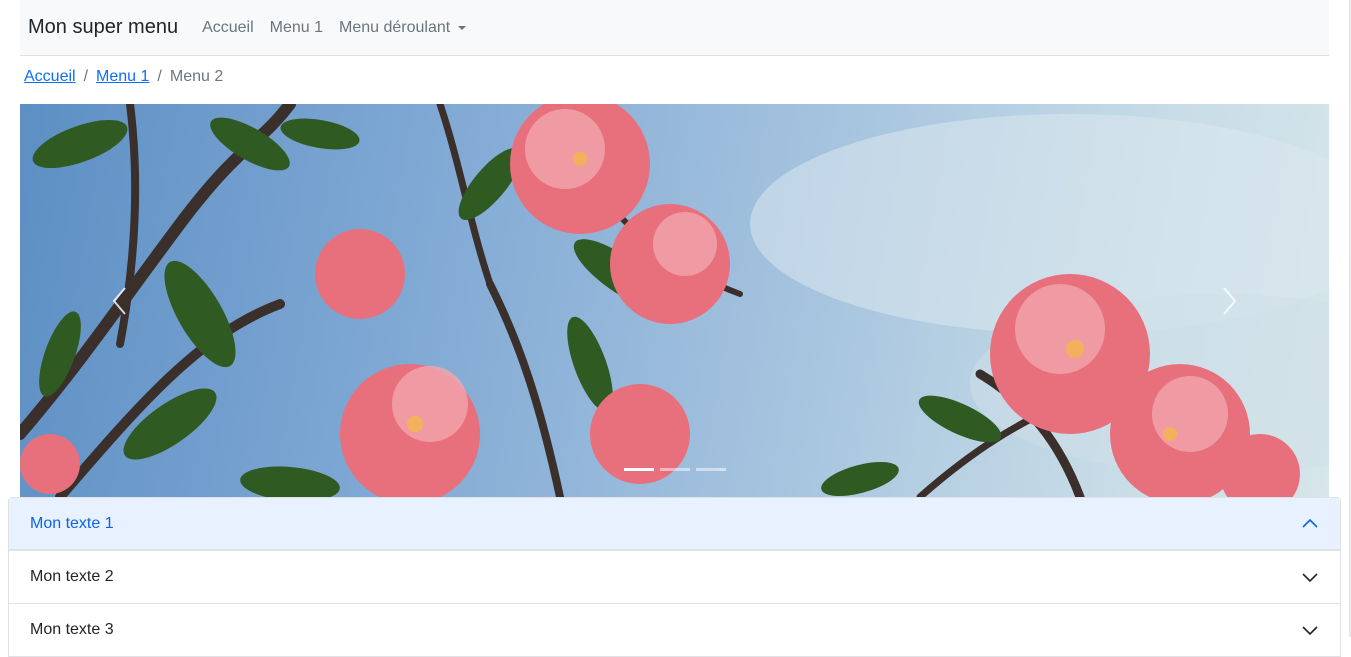 The image size is (1351, 657). I want to click on nav-dropdown-label: Menu déroulant, so click(395, 27).